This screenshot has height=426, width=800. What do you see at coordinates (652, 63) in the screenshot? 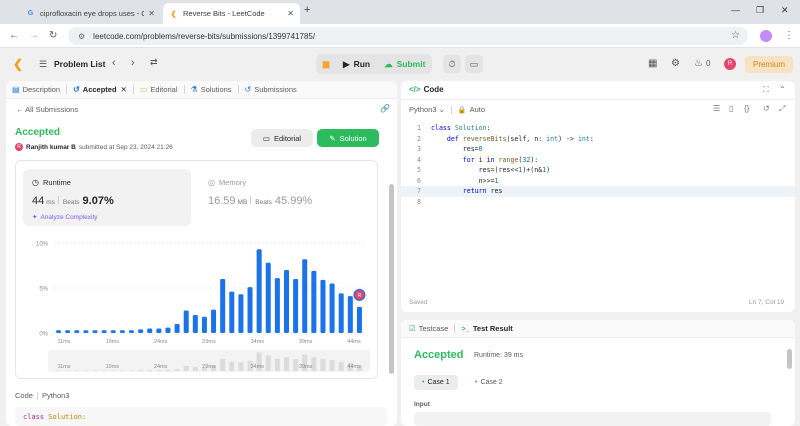
I see `layout-icon: ▦` at bounding box center [652, 63].